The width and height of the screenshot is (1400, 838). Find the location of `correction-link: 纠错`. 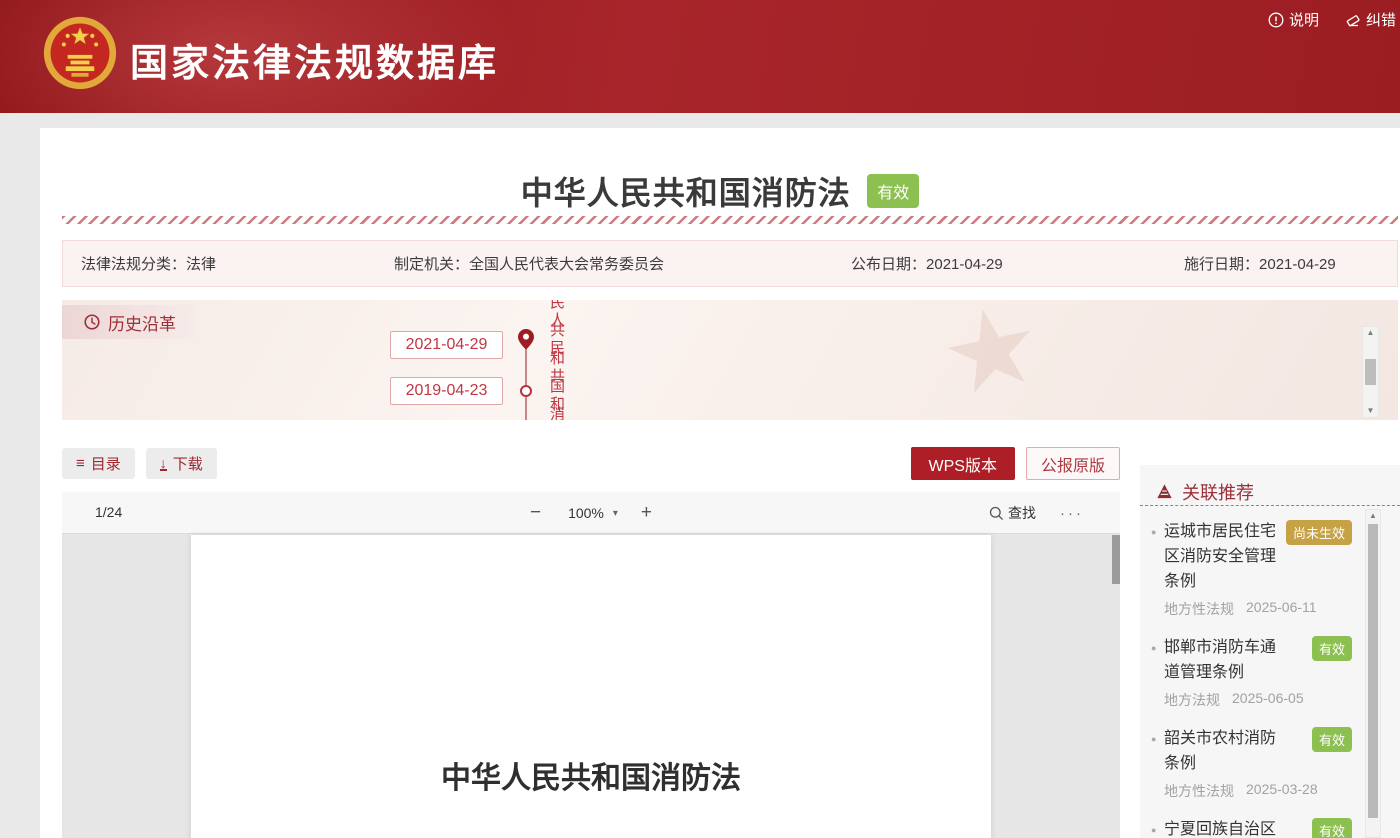

correction-link: 纠错 is located at coordinates (1370, 19).